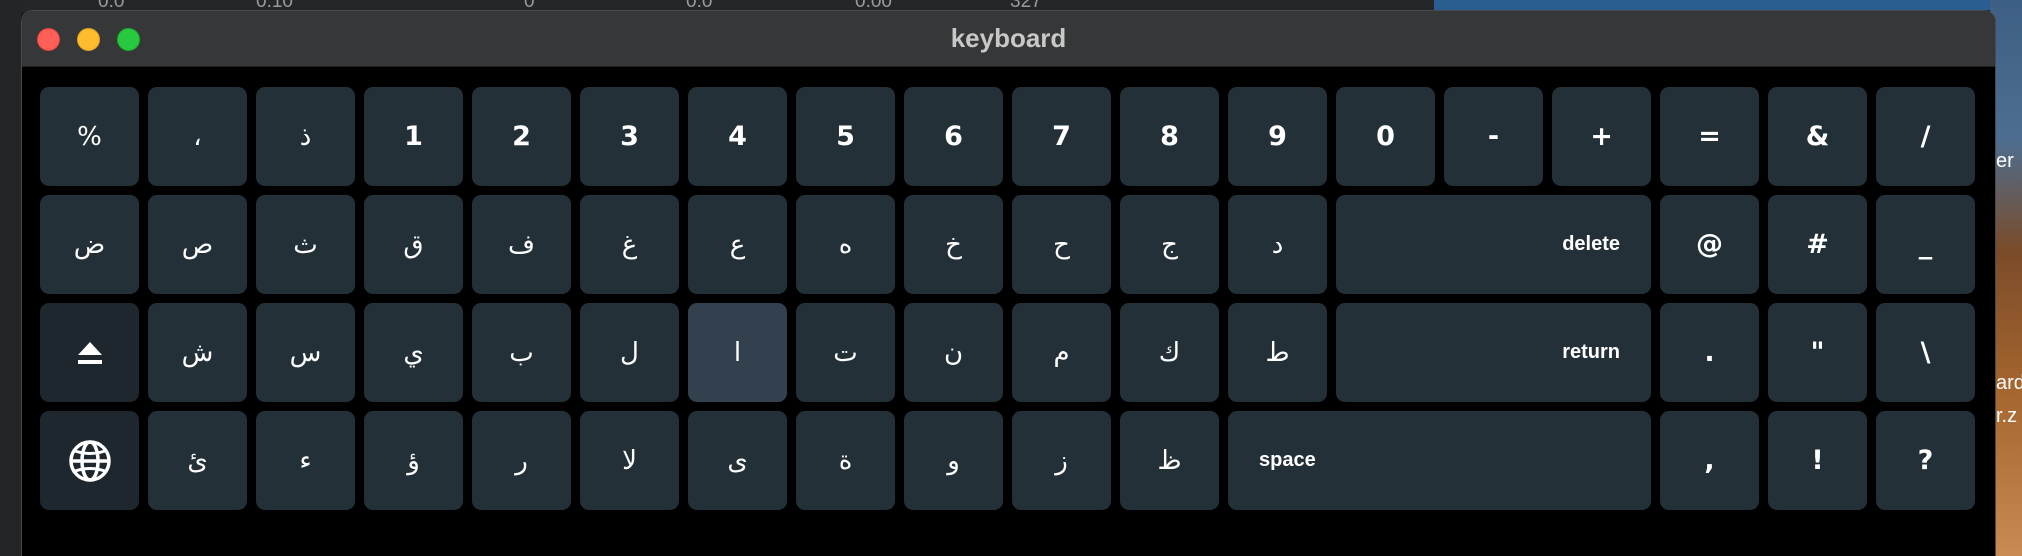 Image resolution: width=2022 pixels, height=556 pixels. I want to click on key-6: 6, so click(953, 136).